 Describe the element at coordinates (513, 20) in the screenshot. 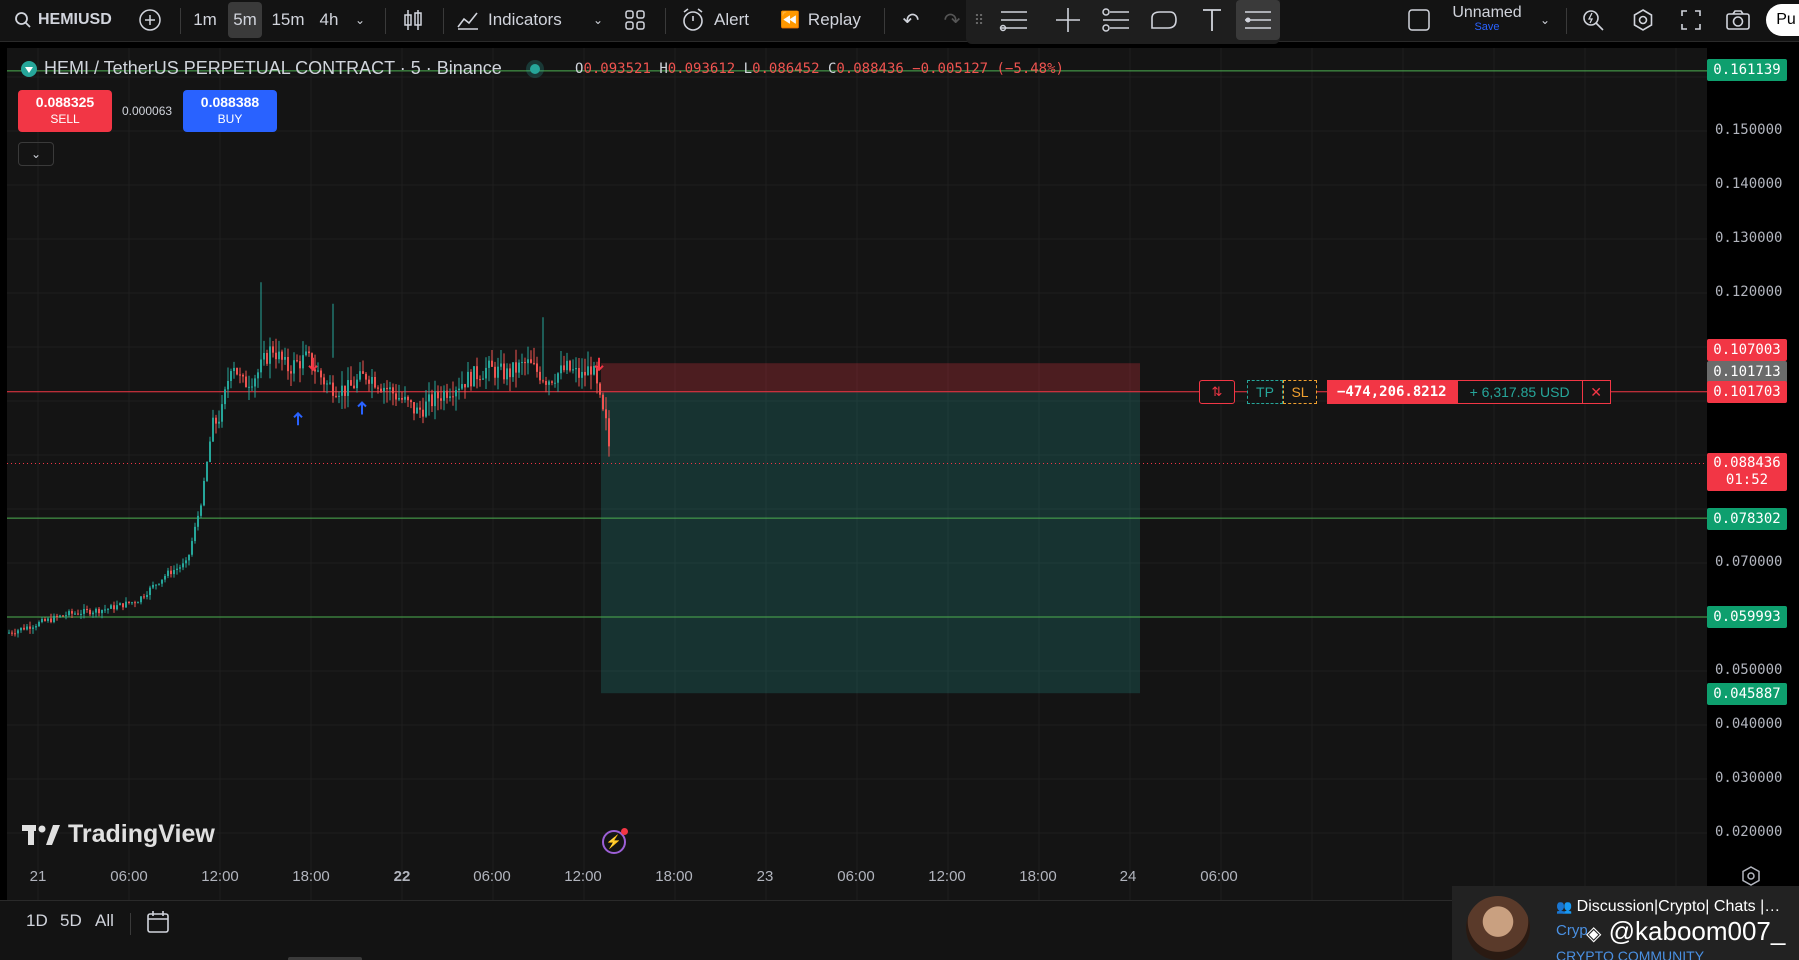

I see `indicators-button: Indicators` at that location.